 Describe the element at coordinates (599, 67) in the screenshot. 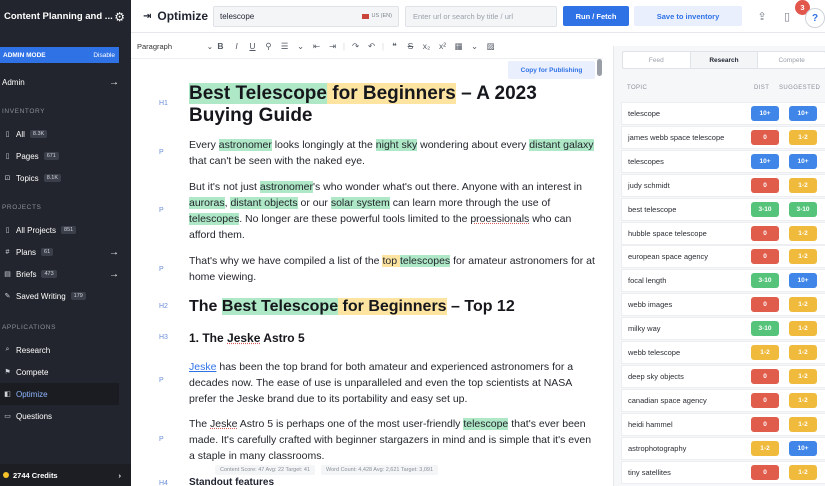

I see `editor-scrollbar` at that location.